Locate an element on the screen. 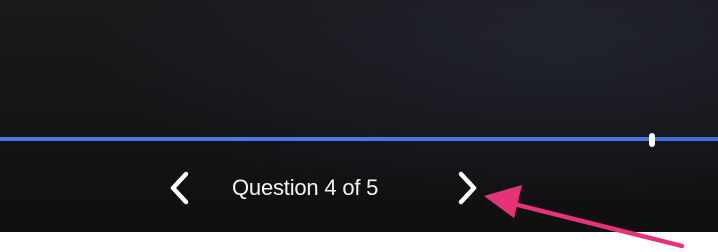  progress-handle is located at coordinates (652, 140).